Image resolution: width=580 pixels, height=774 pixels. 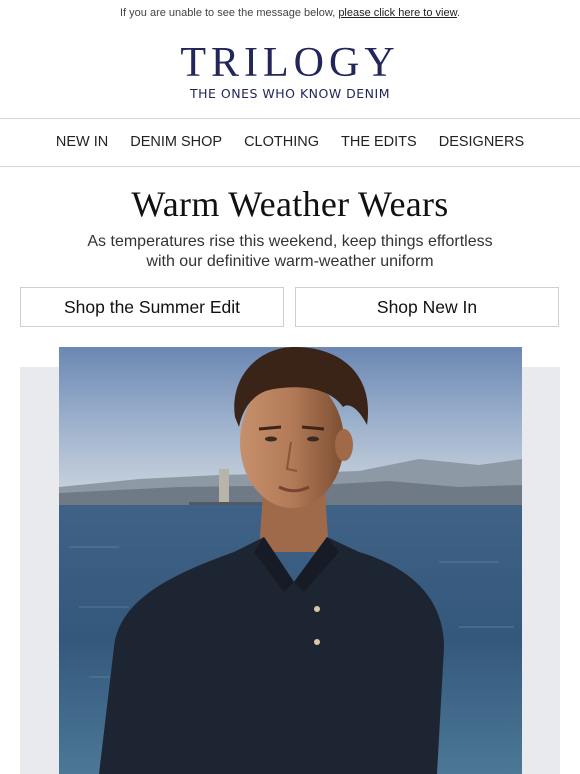 I want to click on hero-subline-line-2: with our definitive warm-weather uniform, so click(x=290, y=261).